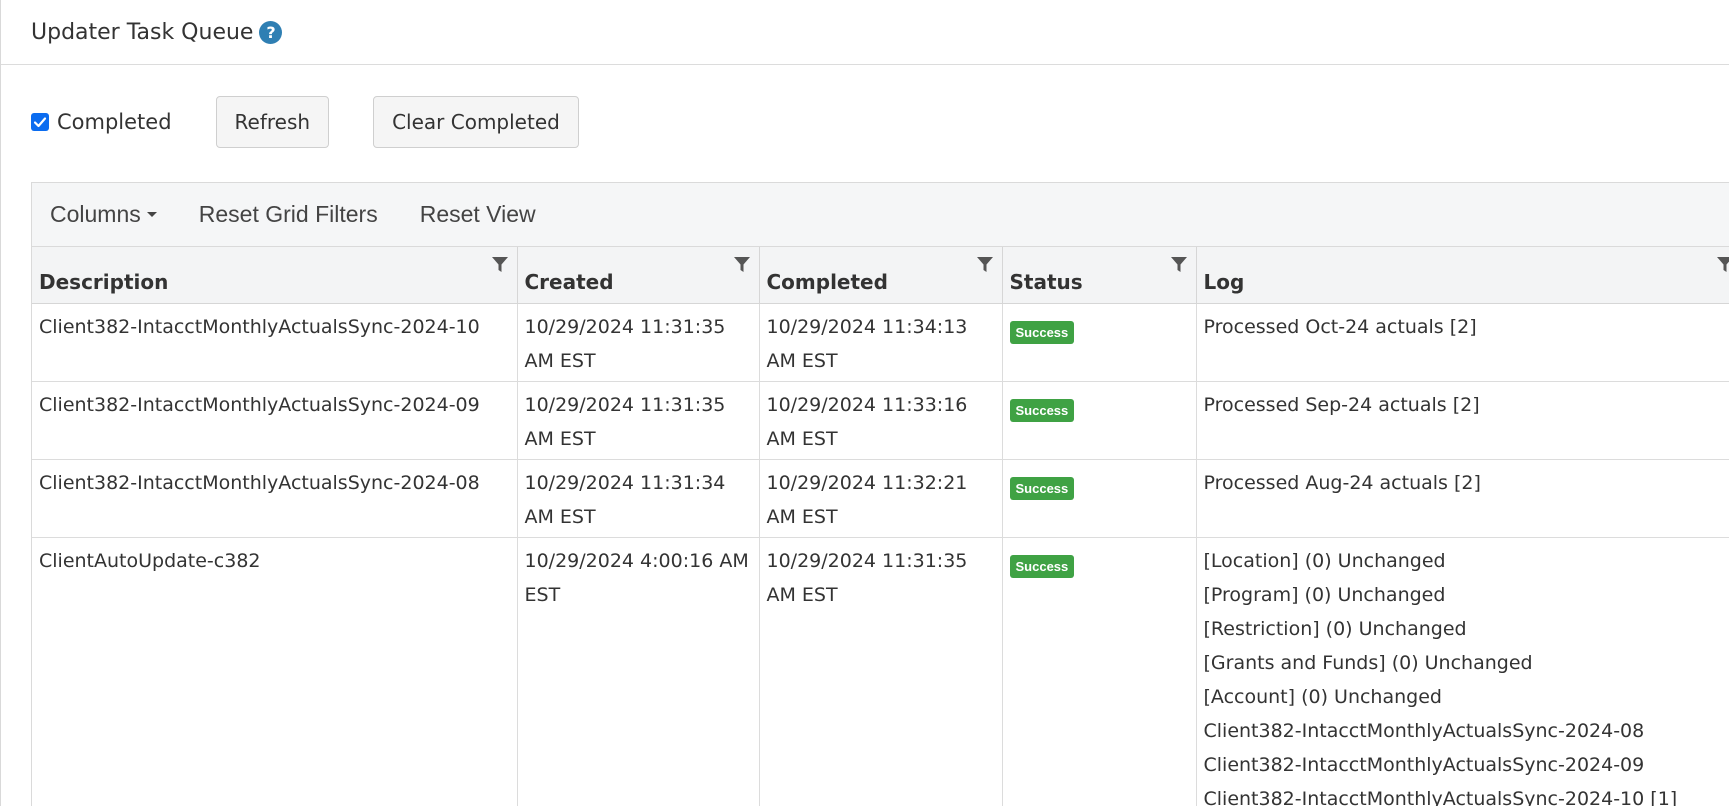 Image resolution: width=1729 pixels, height=806 pixels. I want to click on column-header-status: Status, so click(1099, 275).